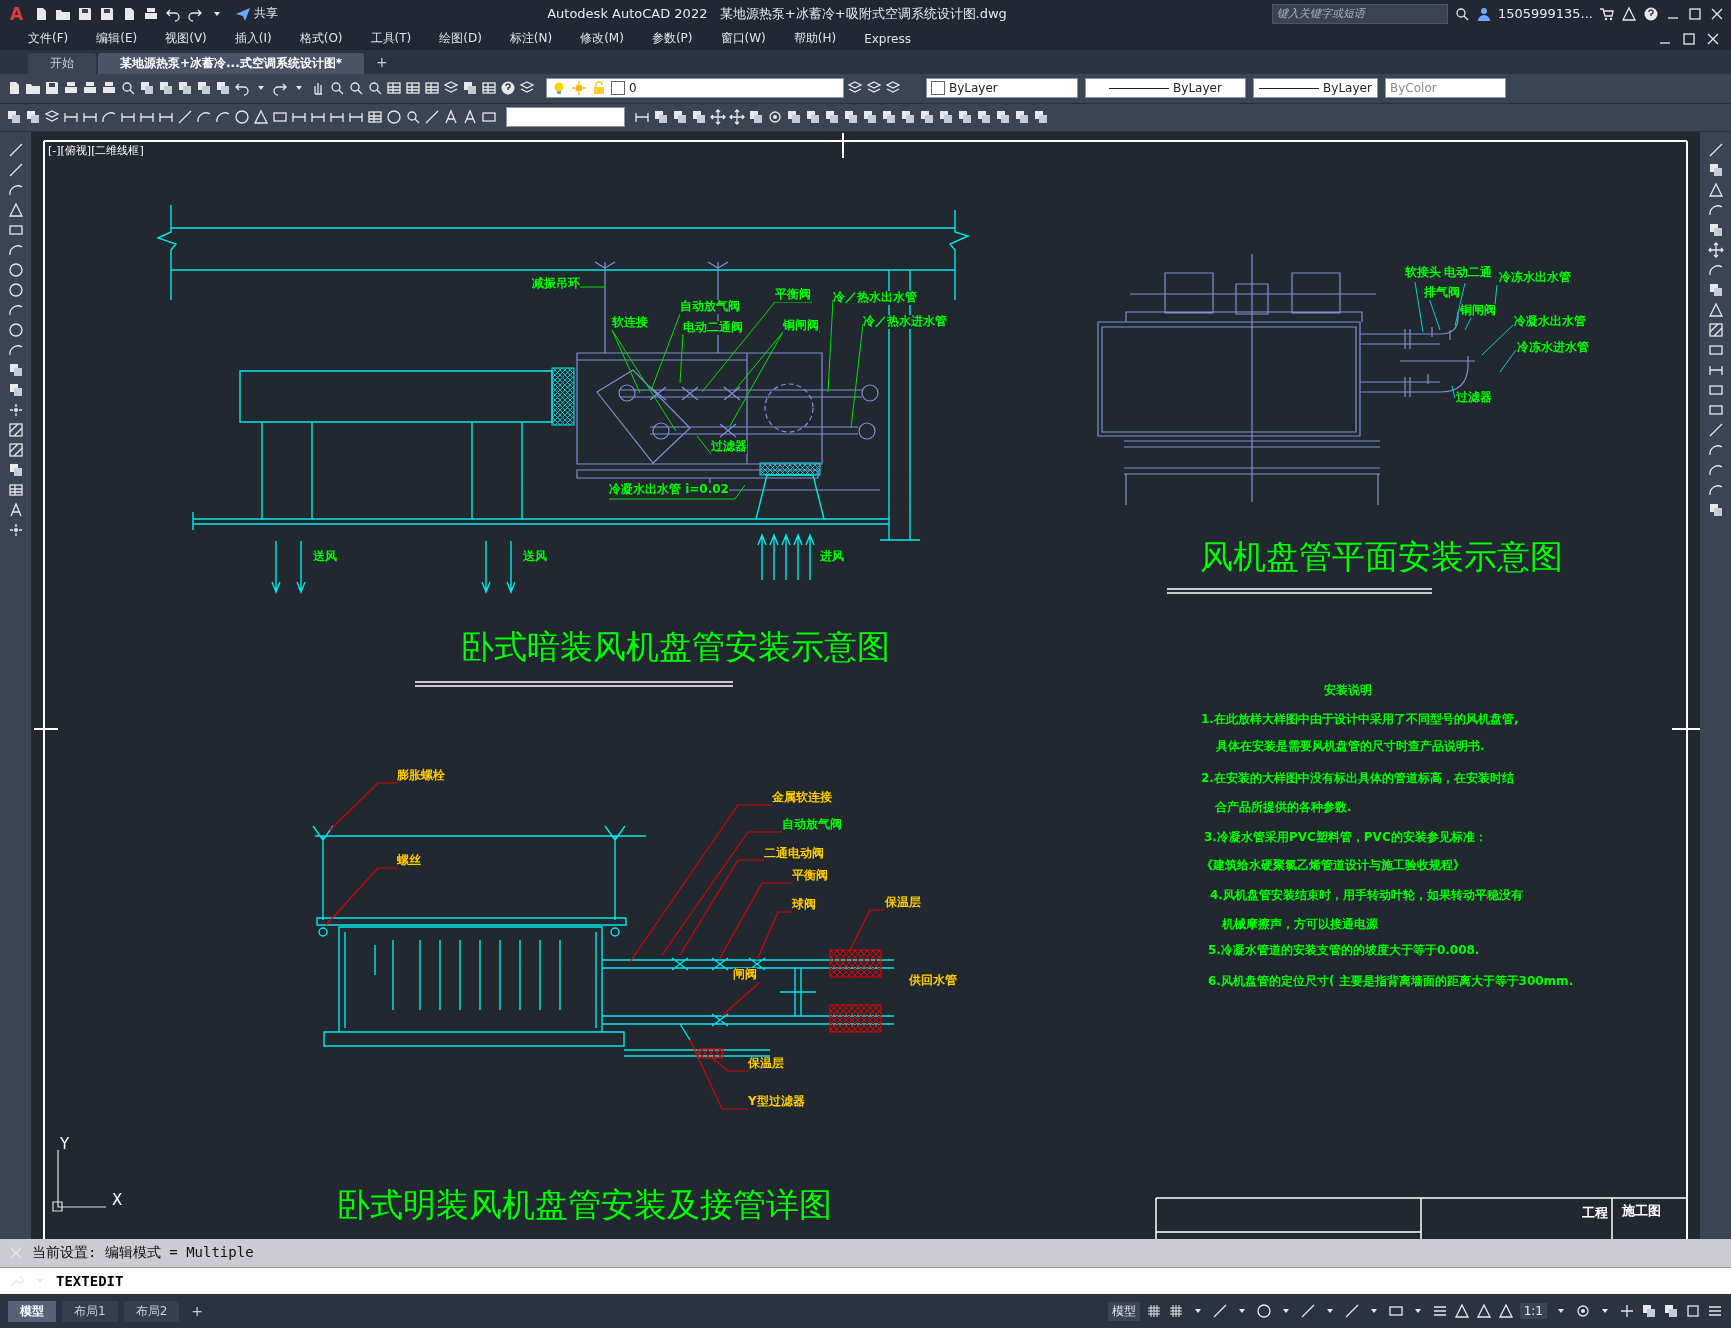 Image resolution: width=1731 pixels, height=1328 pixels. I want to click on menu-item: Express, so click(887, 38).